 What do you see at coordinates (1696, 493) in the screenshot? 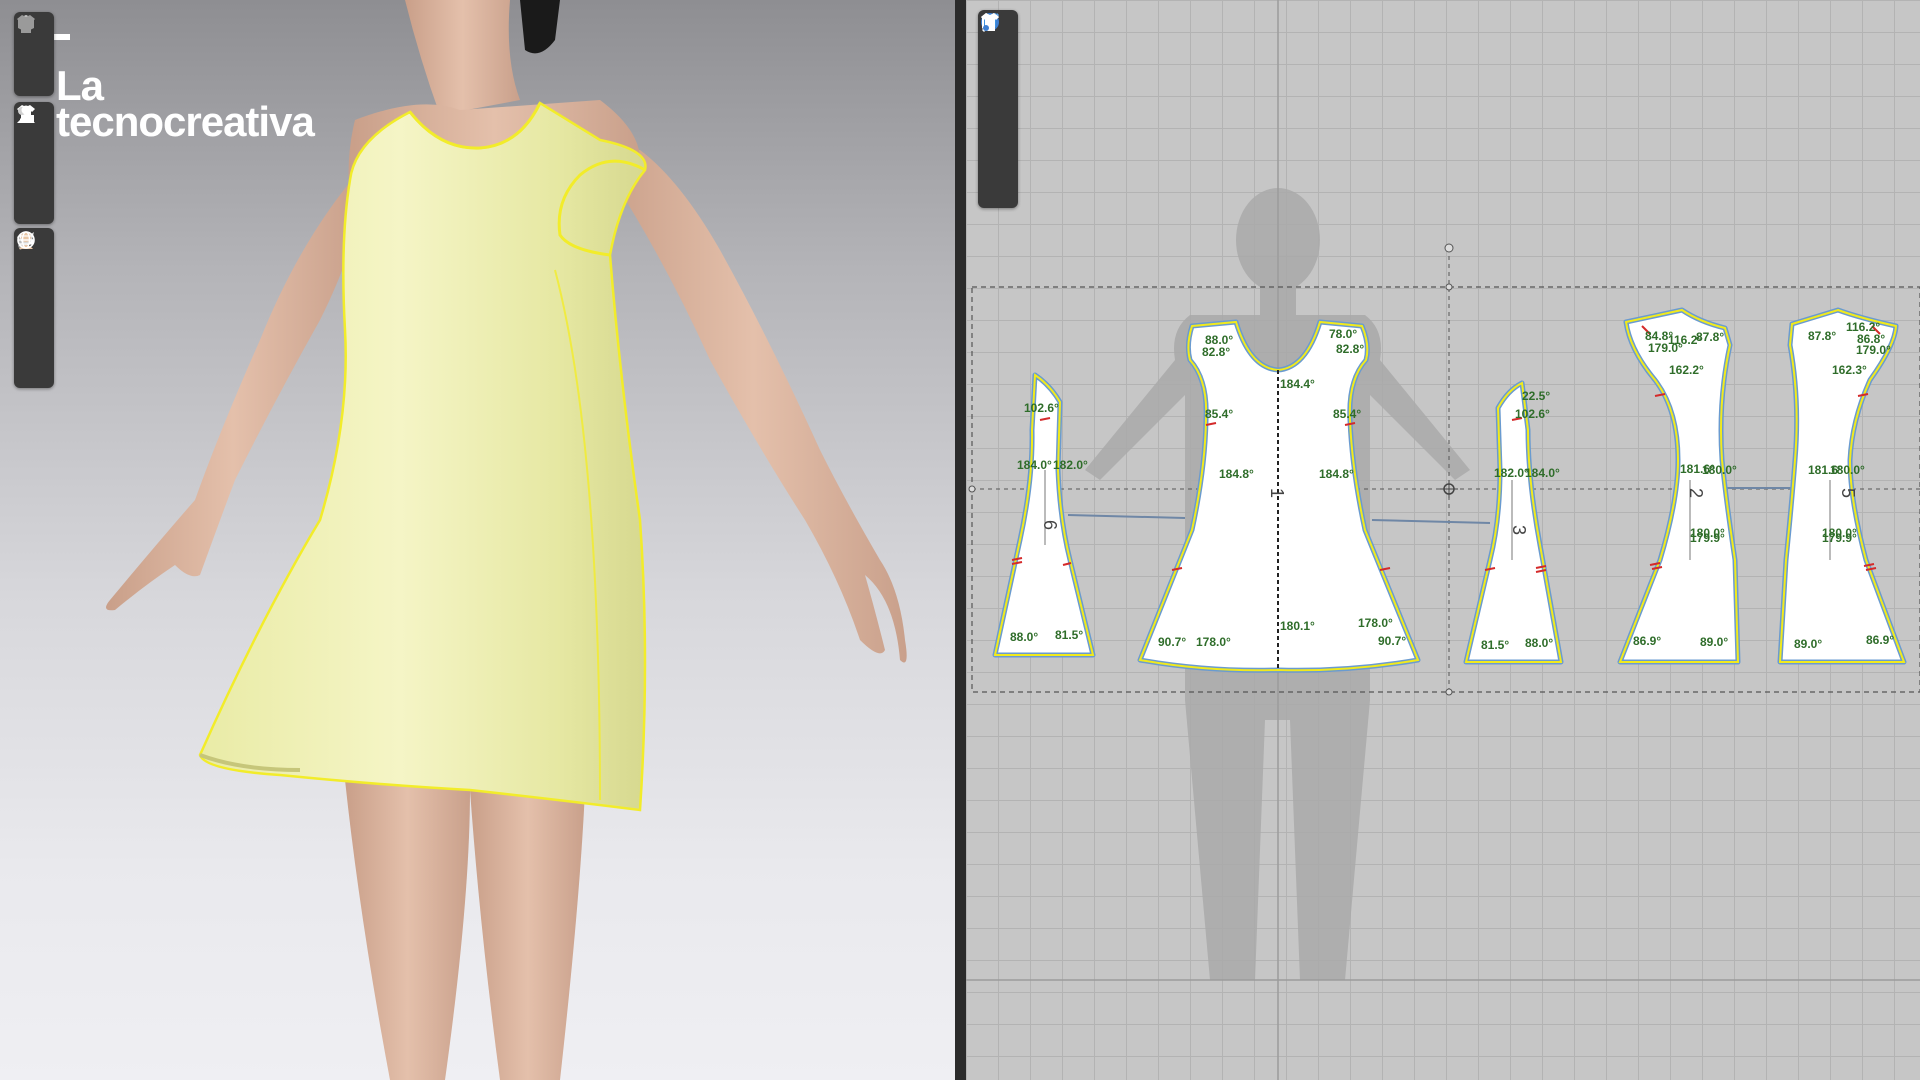
I see `piece-2-number: 2` at bounding box center [1696, 493].